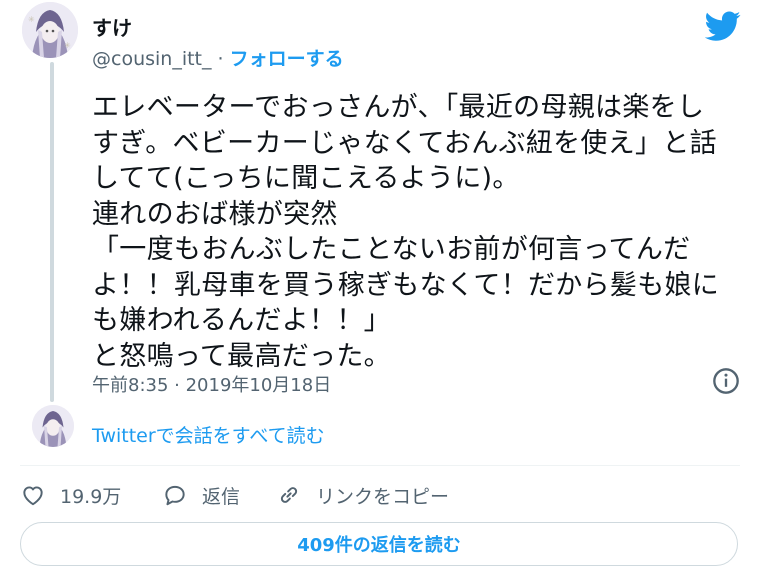 This screenshot has width=760, height=586. I want to click on author-avatar: ✳ ✳, so click(50, 30).